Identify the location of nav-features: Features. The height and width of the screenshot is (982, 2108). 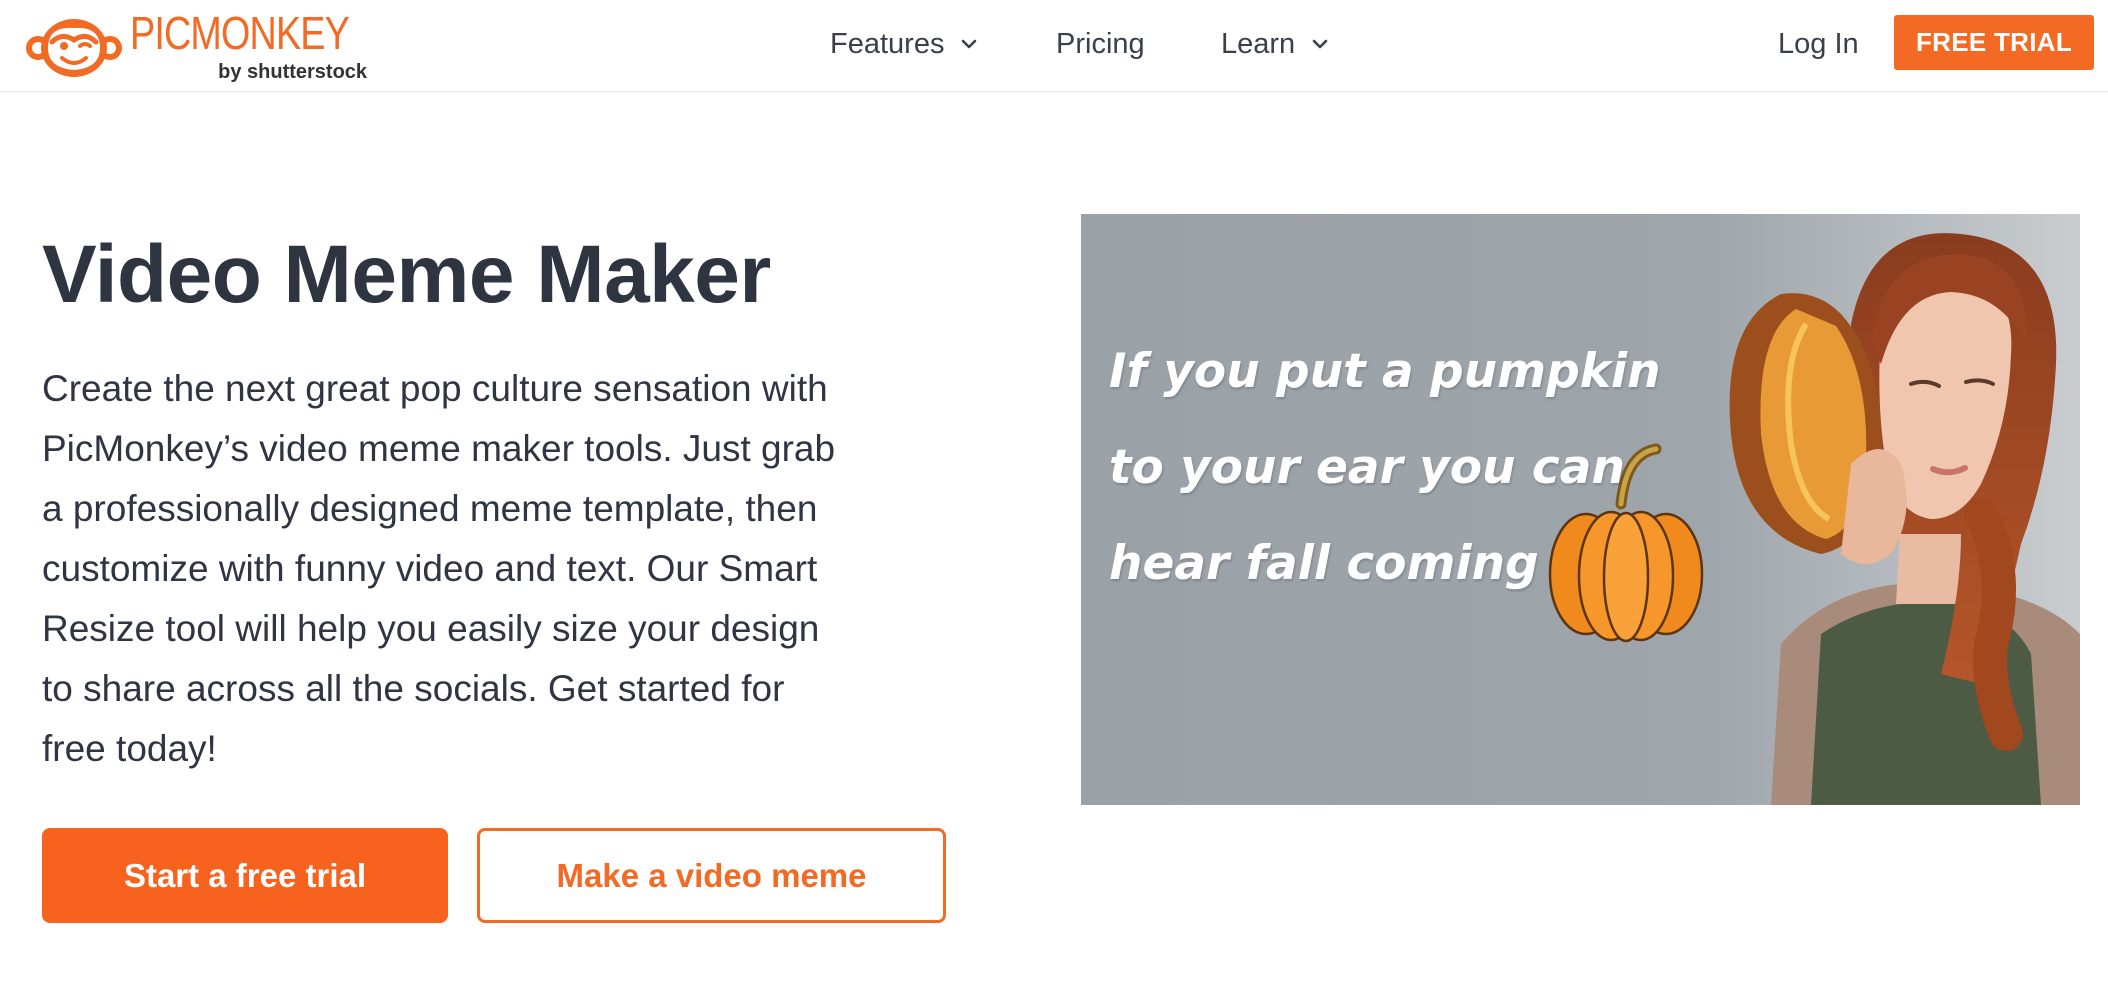
(905, 44).